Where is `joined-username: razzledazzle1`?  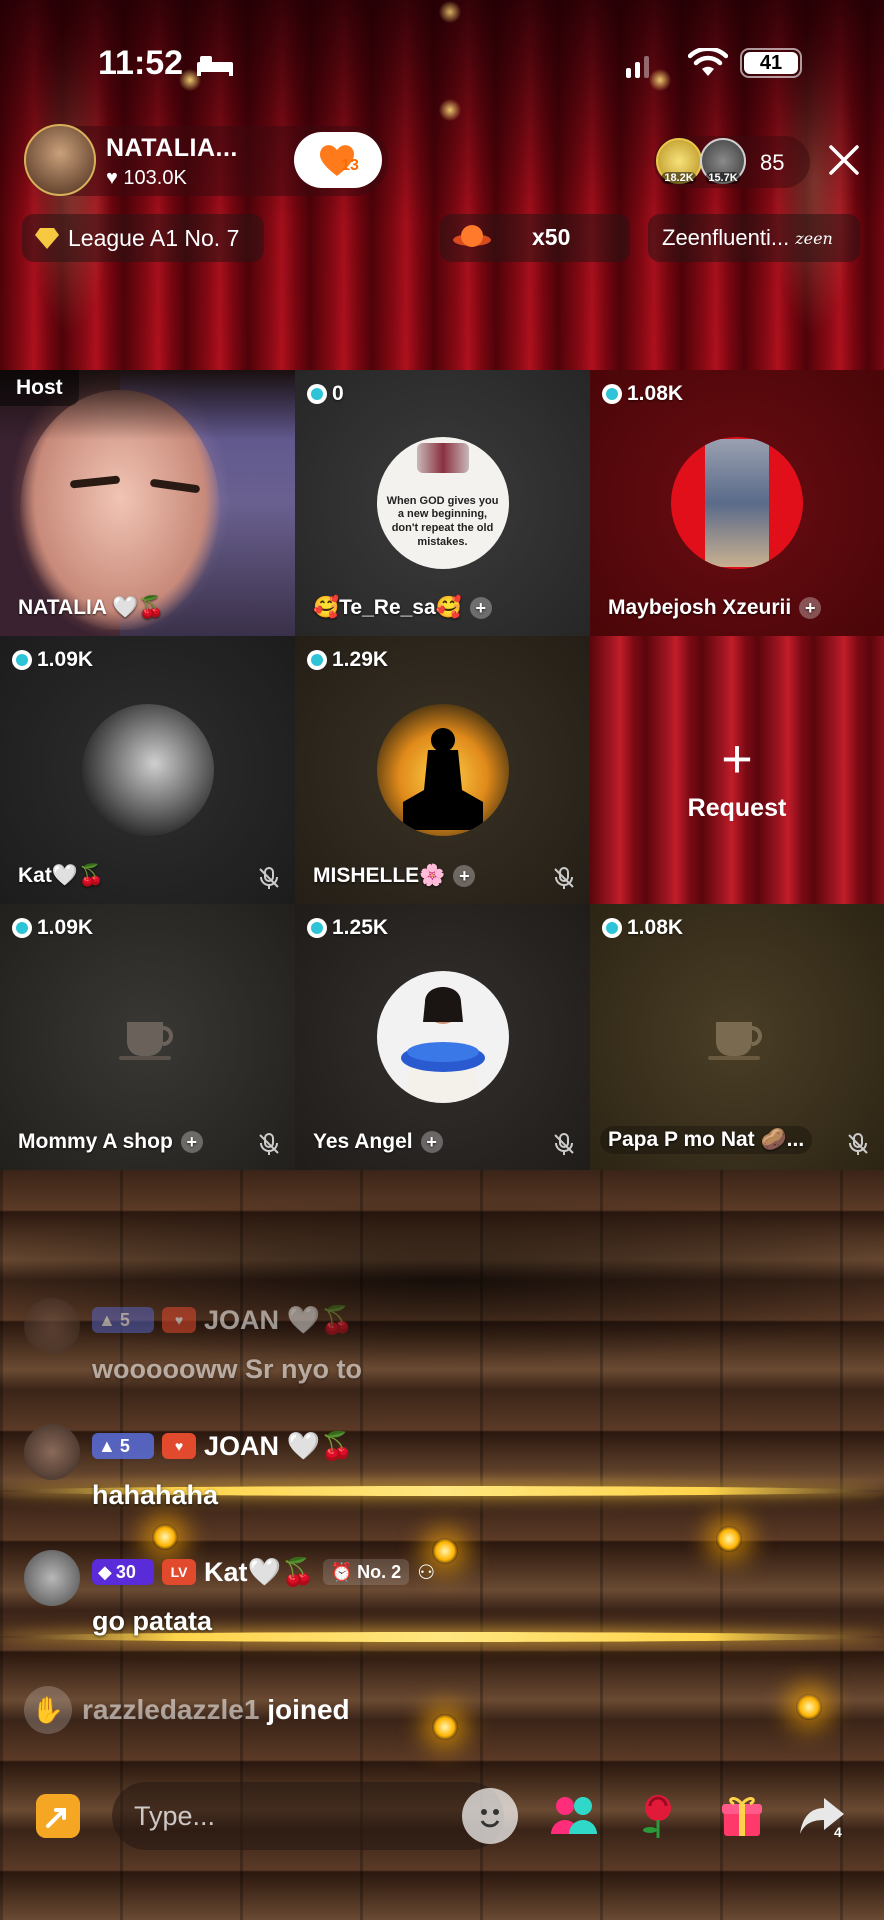
joined-username: razzledazzle1 is located at coordinates (170, 1709).